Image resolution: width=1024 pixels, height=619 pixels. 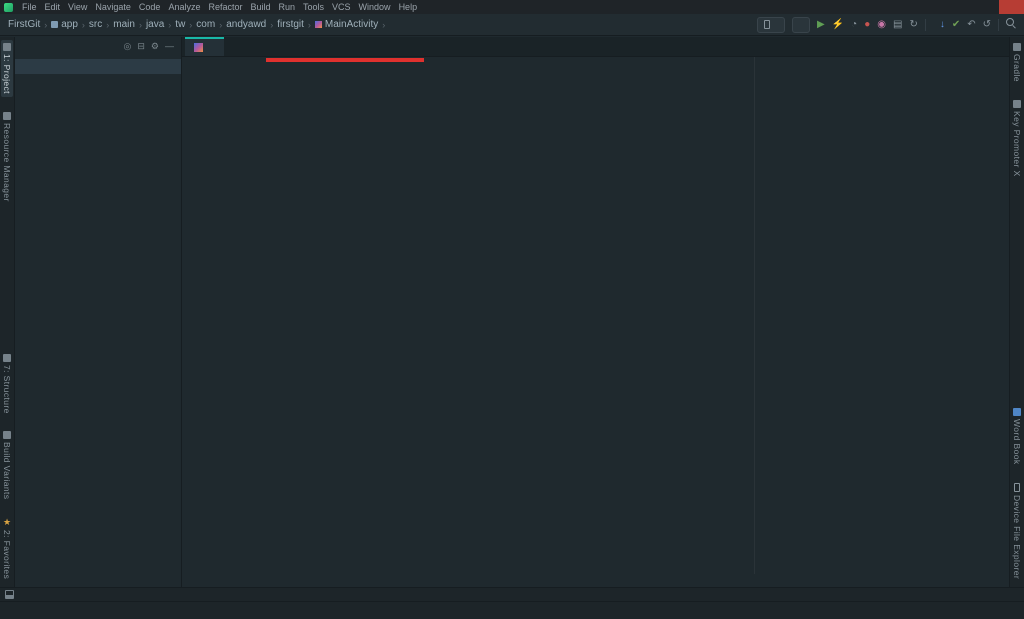 What do you see at coordinates (7, 47) in the screenshot?
I see `1-project-icon` at bounding box center [7, 47].